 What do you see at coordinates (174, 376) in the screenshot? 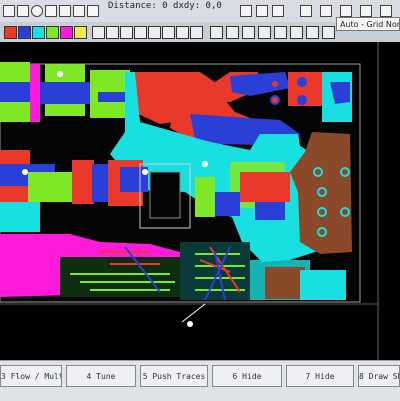
I see `fkey-push-traces: 5 Push Traces` at bounding box center [174, 376].